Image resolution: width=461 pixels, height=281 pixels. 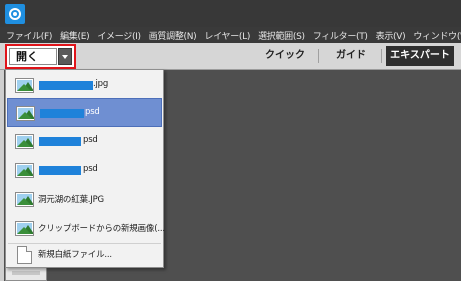 I want to click on menu-layer: レイヤー(L), so click(x=227, y=35).